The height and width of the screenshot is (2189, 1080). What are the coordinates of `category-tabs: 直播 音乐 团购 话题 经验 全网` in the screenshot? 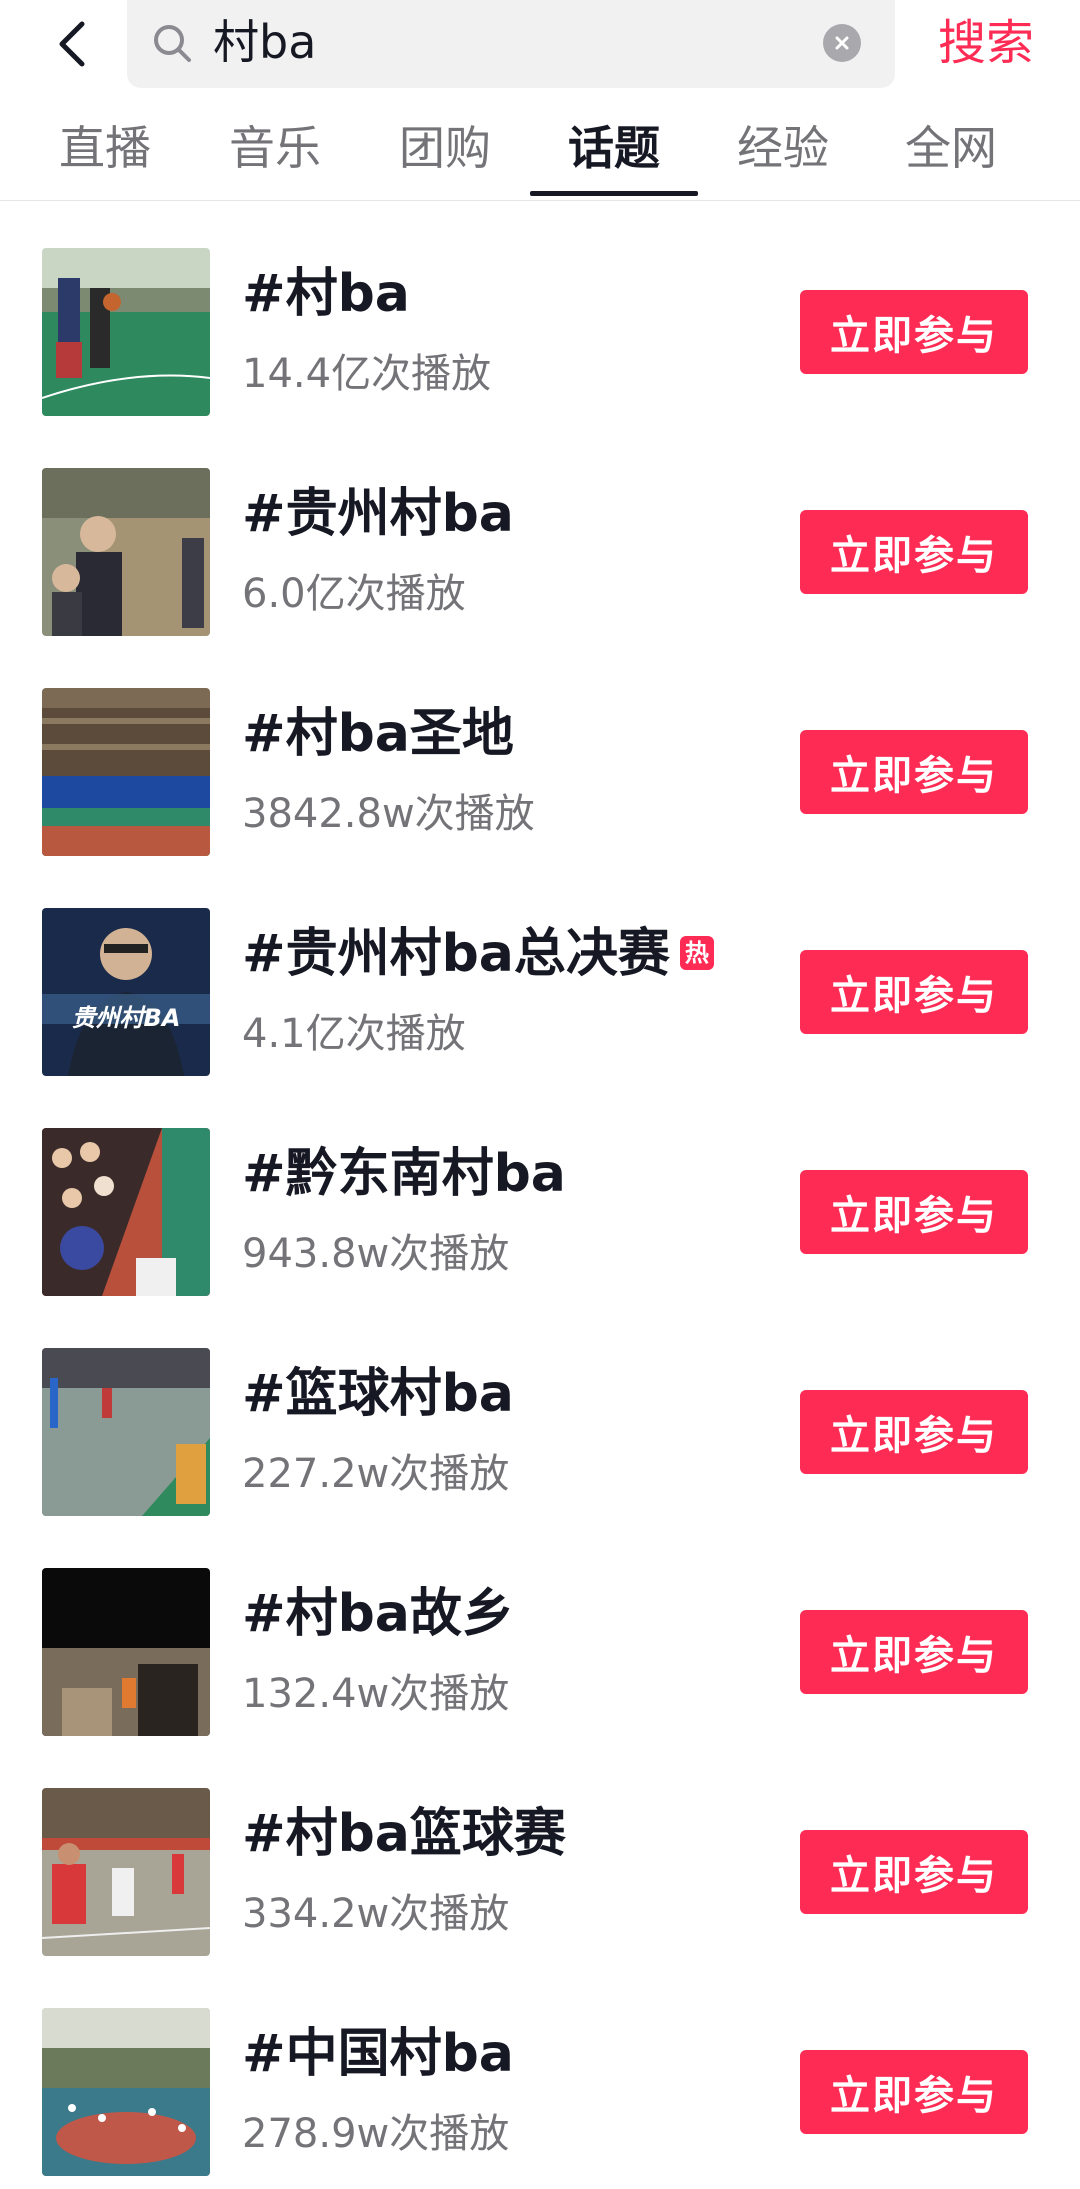 It's located at (540, 154).